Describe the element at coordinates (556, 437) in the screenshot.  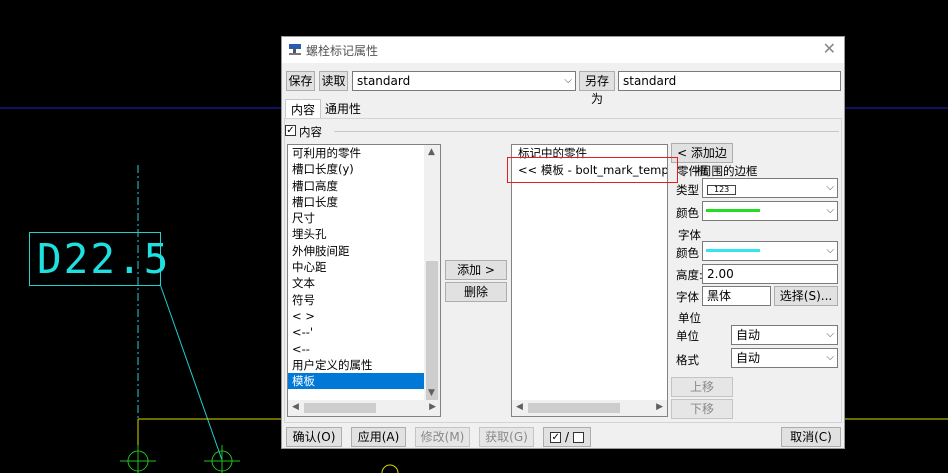
I see `check-all-icon: ✓` at that location.